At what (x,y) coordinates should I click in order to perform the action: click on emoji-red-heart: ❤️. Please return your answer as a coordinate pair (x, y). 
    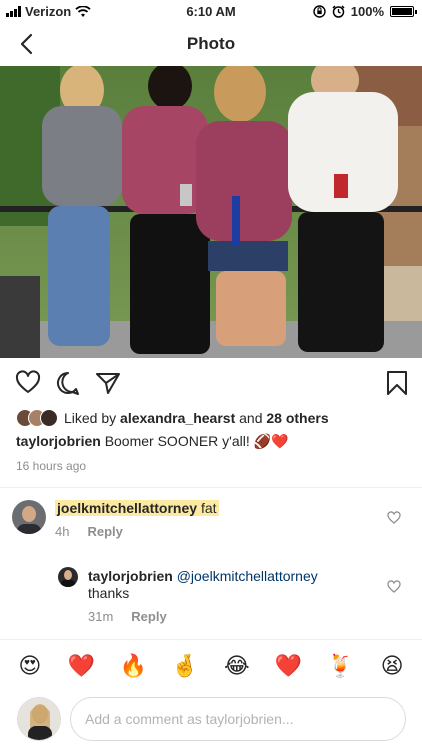
    Looking at the image, I should click on (82, 666).